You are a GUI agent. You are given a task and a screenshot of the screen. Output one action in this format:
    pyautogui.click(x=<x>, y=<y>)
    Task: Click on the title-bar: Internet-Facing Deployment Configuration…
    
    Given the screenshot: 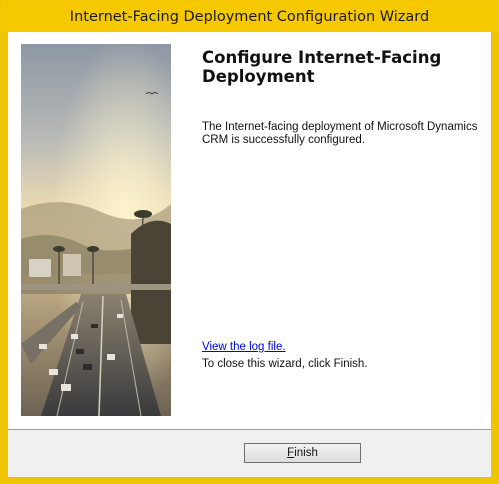 What is the action you would take?
    pyautogui.click(x=249, y=16)
    